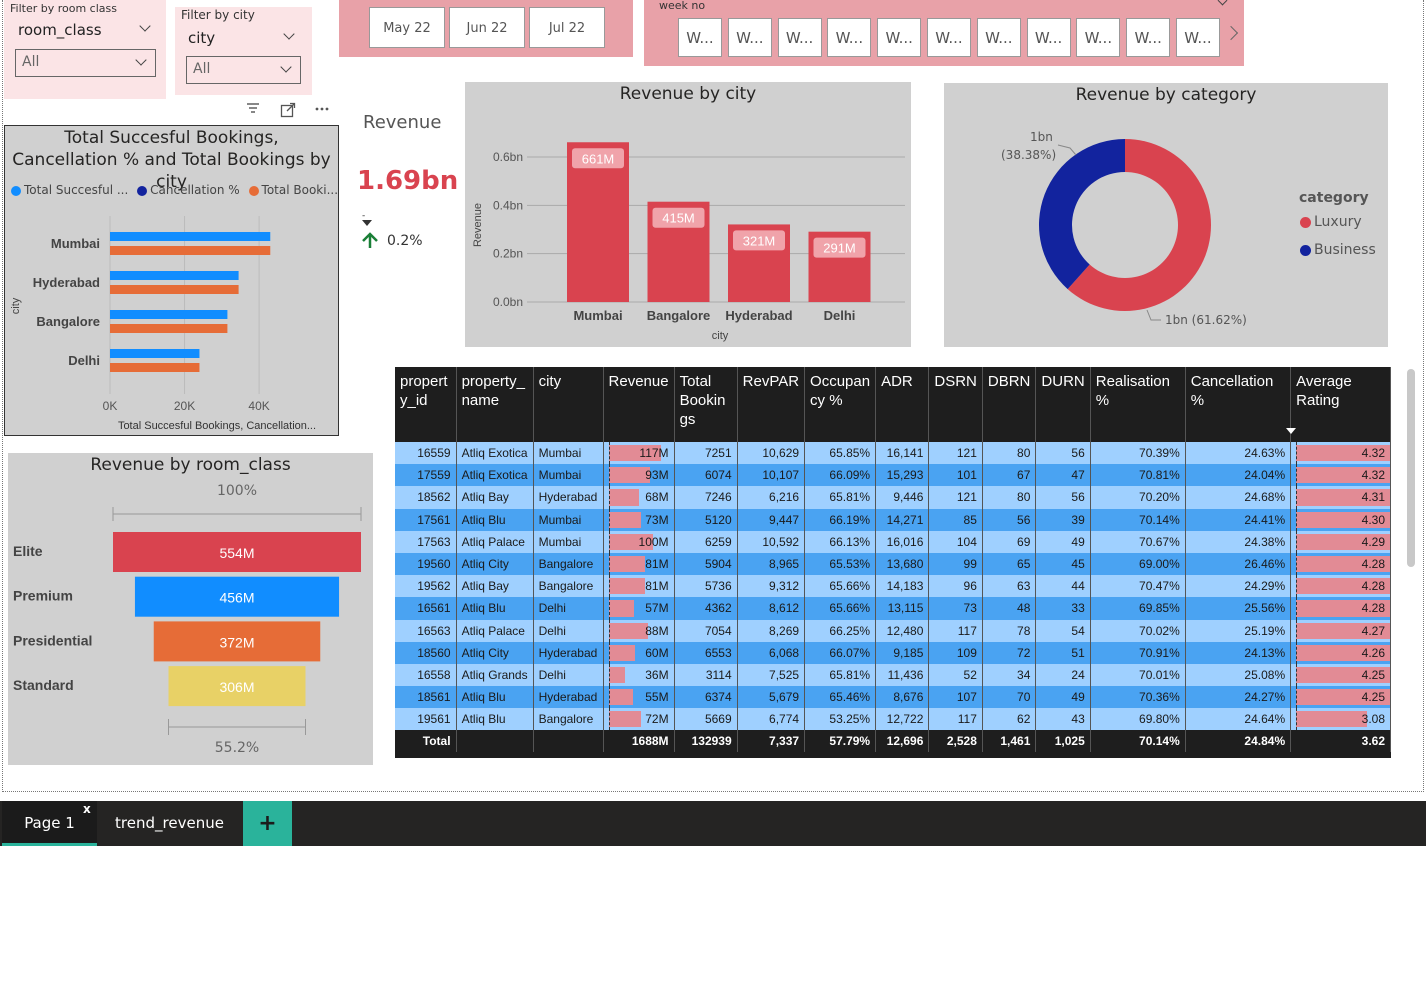 This screenshot has height=993, width=1426. Describe the element at coordinates (75, 243) in the screenshot. I see `y-tick-label: Mumbai` at that location.